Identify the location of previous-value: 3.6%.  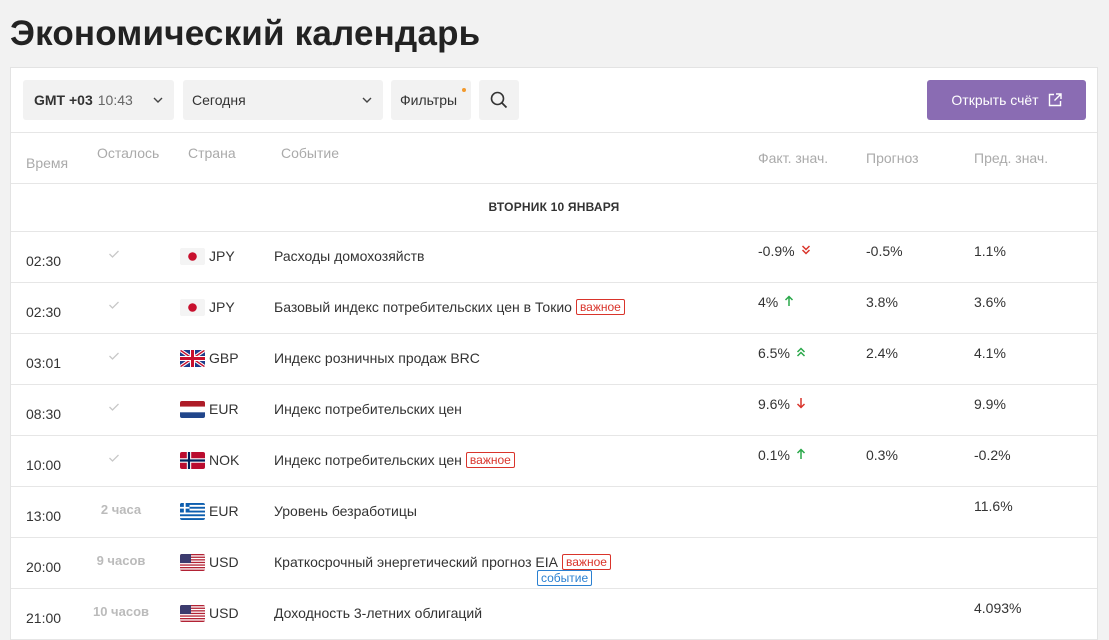
(990, 302).